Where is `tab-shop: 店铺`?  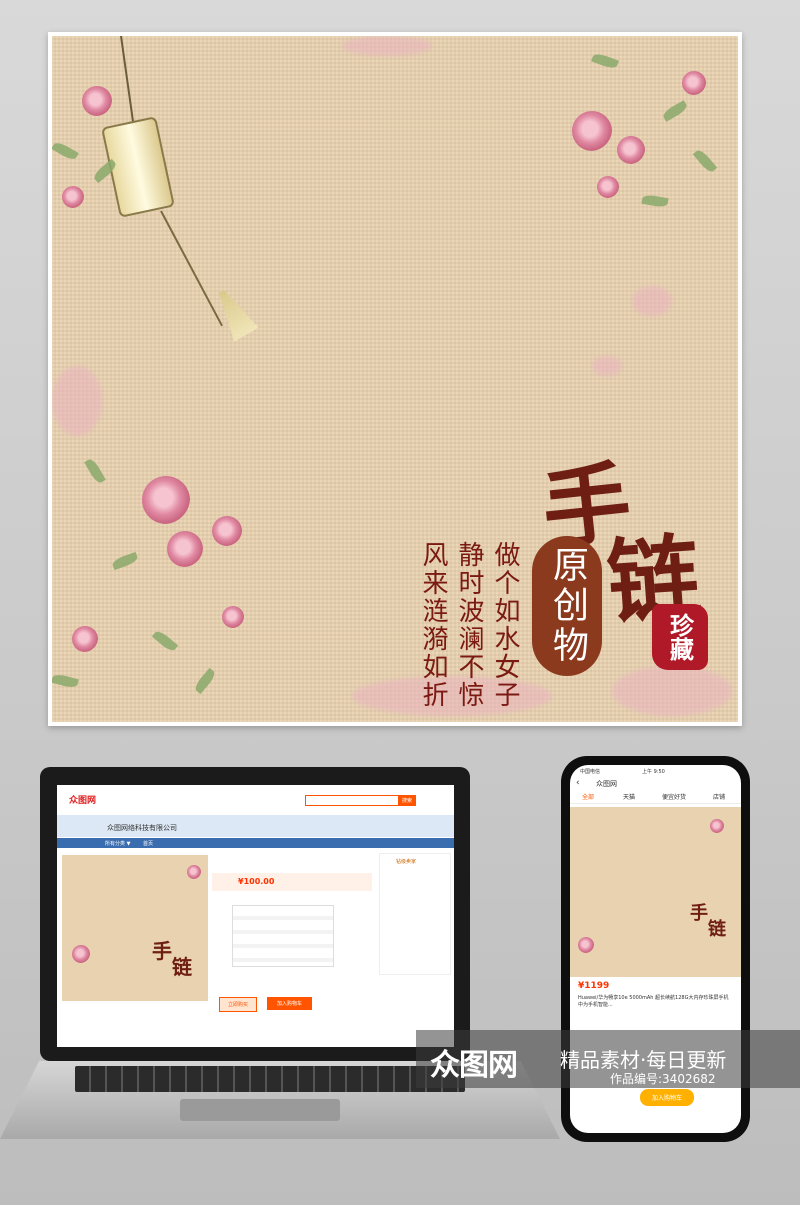 tab-shop: 店铺 is located at coordinates (719, 796).